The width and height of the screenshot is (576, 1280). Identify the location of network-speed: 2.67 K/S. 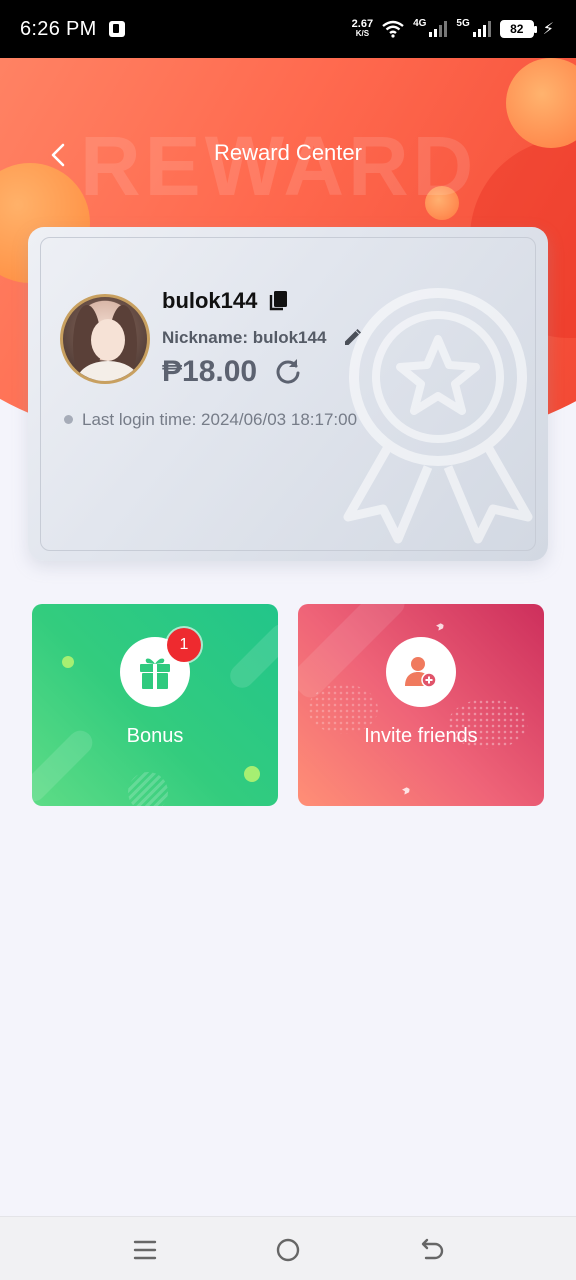
(362, 28).